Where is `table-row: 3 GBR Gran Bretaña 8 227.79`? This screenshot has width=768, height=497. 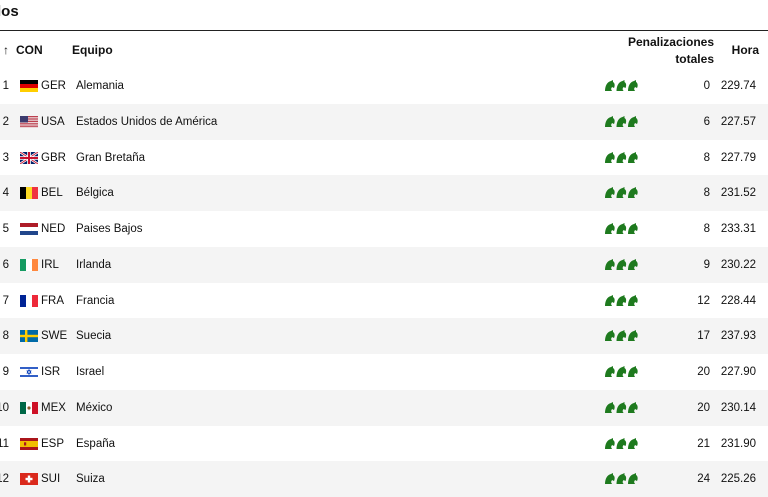
table-row: 3 GBR Gran Bretaña 8 227.79 is located at coordinates (384, 158).